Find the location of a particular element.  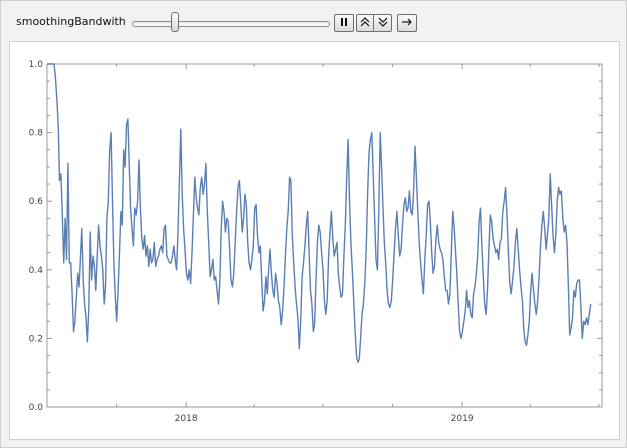

double-chevron-down-icon is located at coordinates (383, 23).